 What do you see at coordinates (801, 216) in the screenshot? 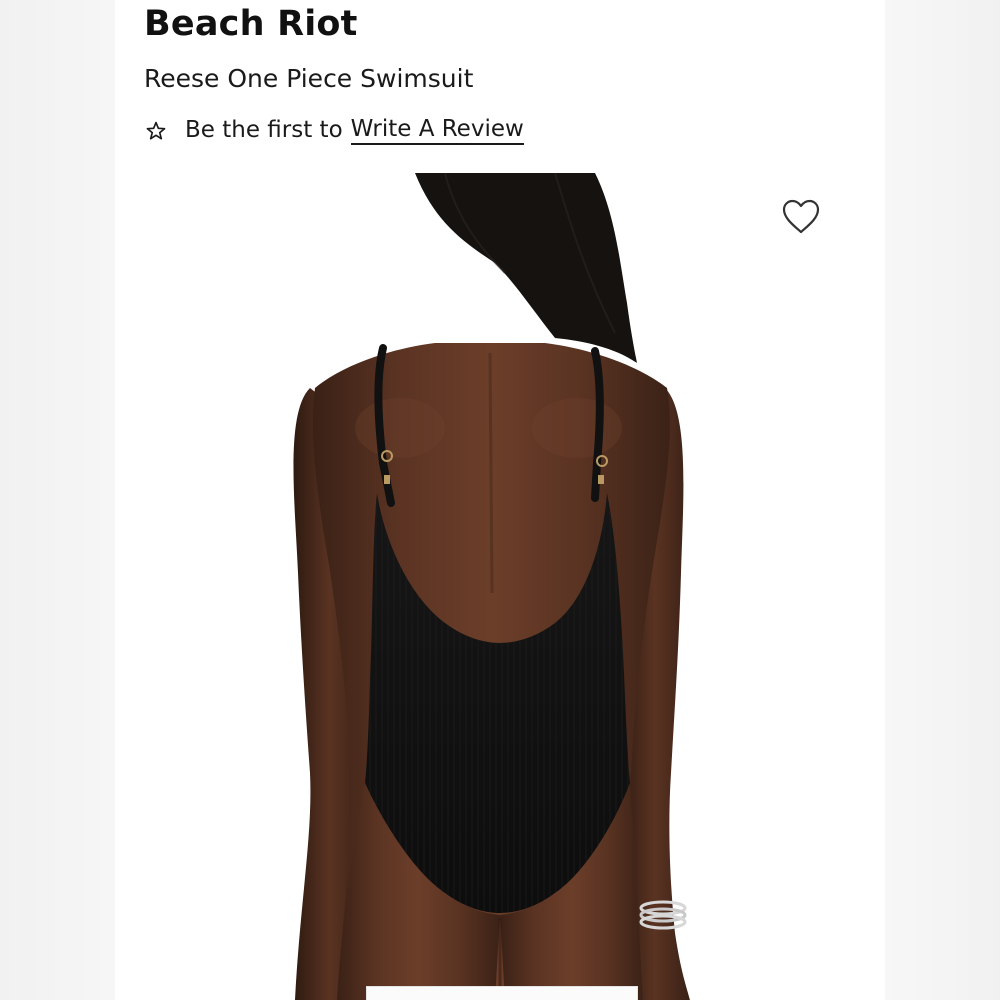
I see `heart-outline-icon` at bounding box center [801, 216].